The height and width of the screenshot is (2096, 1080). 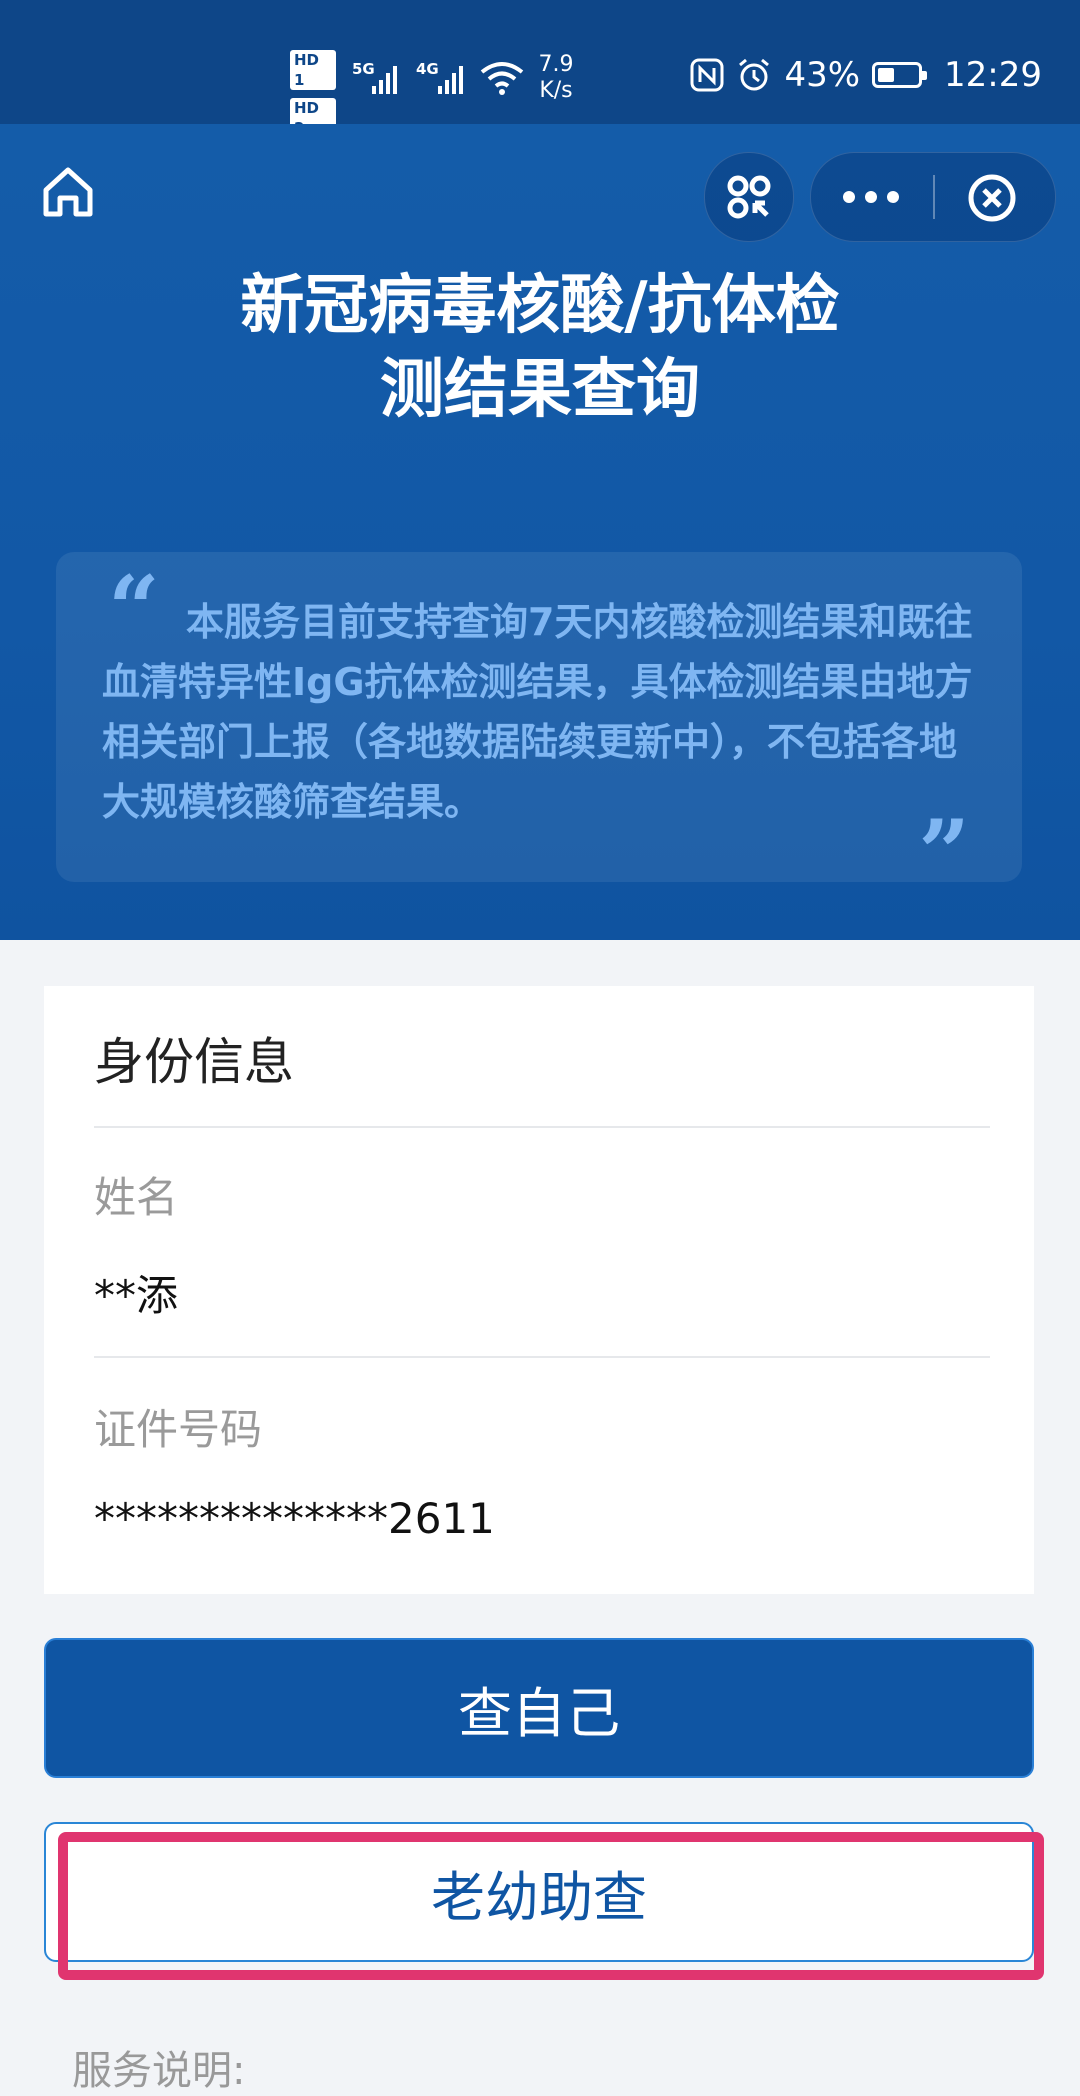 What do you see at coordinates (313, 70) in the screenshot?
I see `hd1-badge: HD 1` at bounding box center [313, 70].